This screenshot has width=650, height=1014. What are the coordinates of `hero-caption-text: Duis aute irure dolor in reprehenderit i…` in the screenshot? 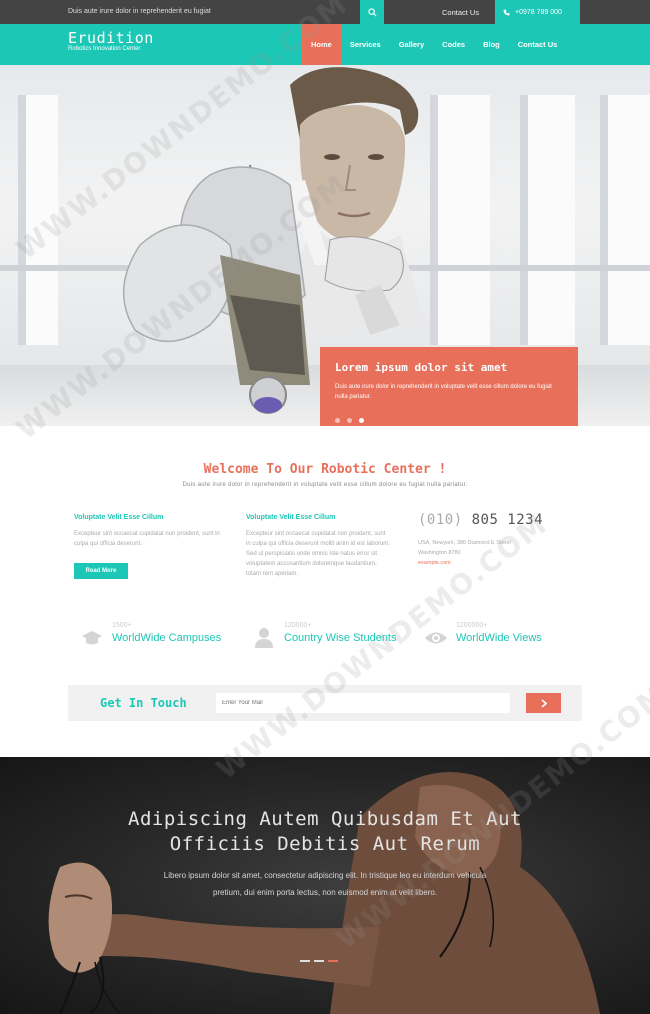 It's located at (443, 392).